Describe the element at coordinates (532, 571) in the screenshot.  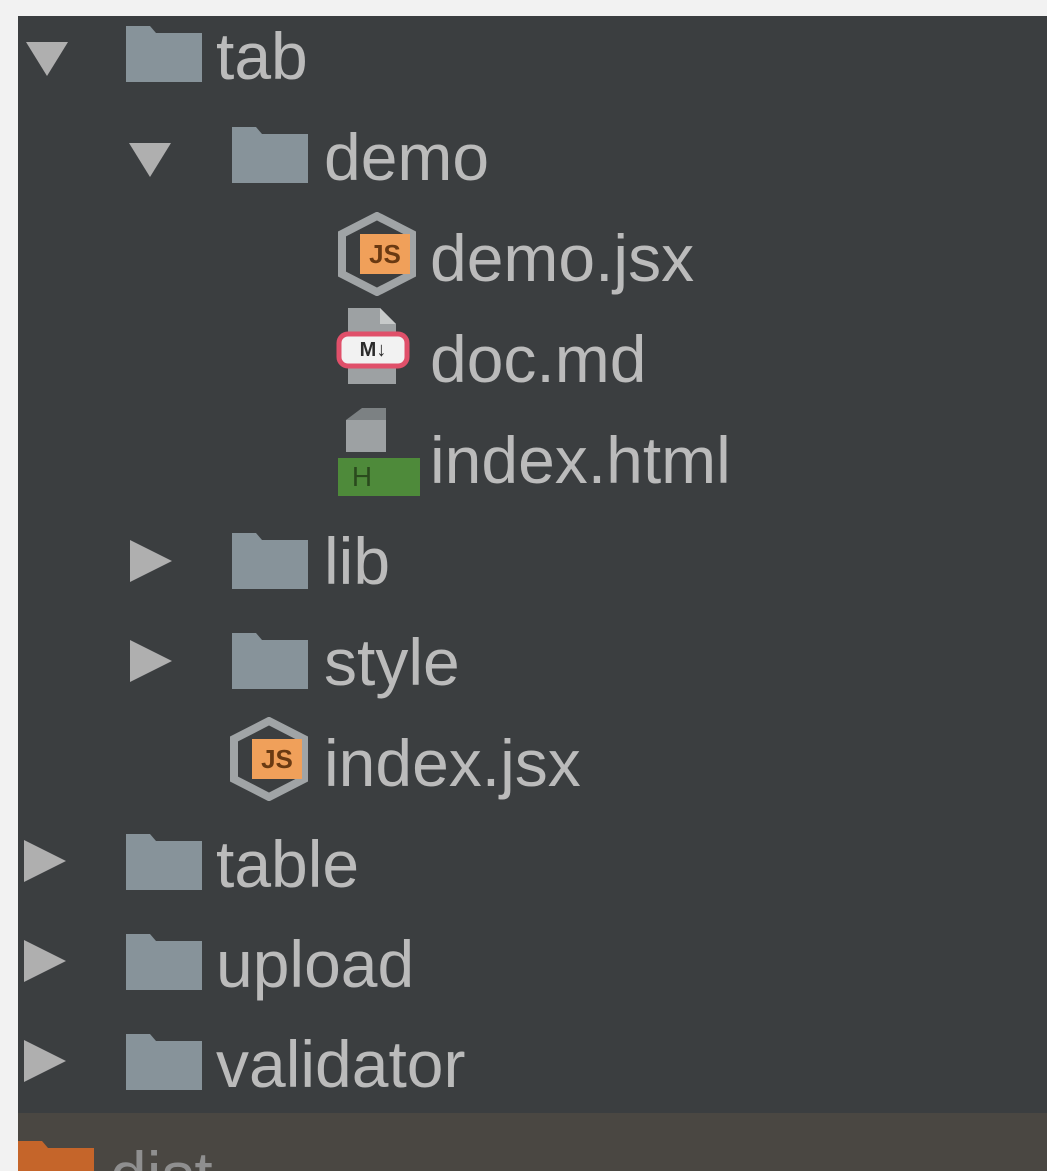
I see `tree-row-lib: lib` at that location.